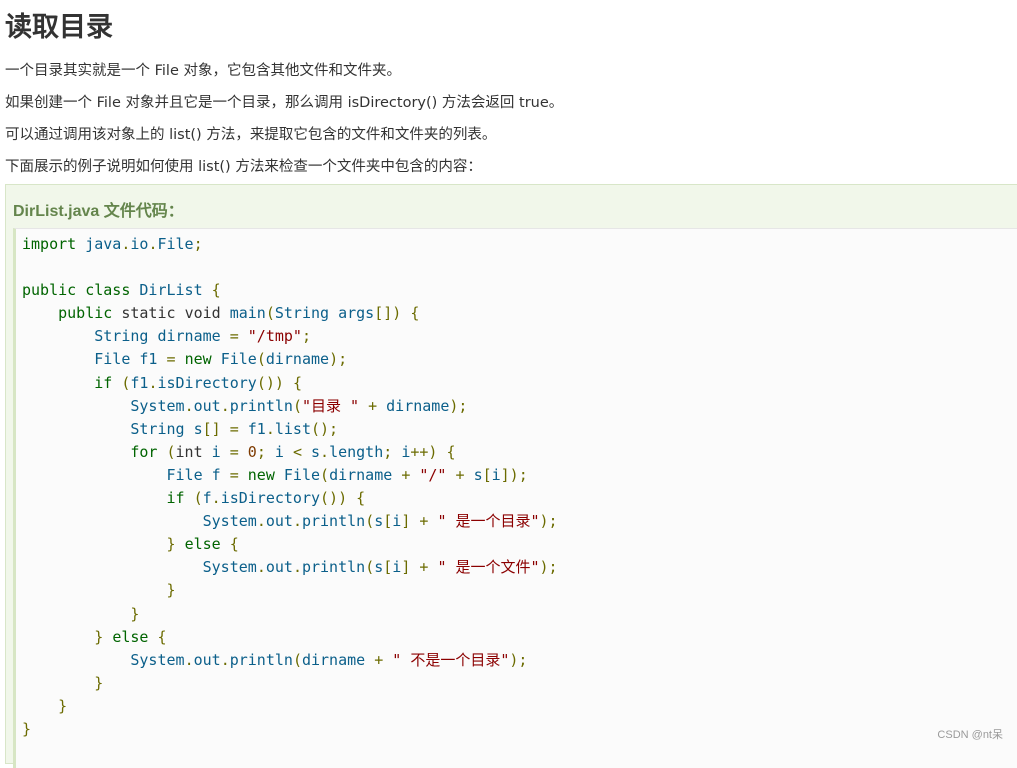  Describe the element at coordinates (290, 244) in the screenshot. I see `code-line: import java.io.File;` at that location.